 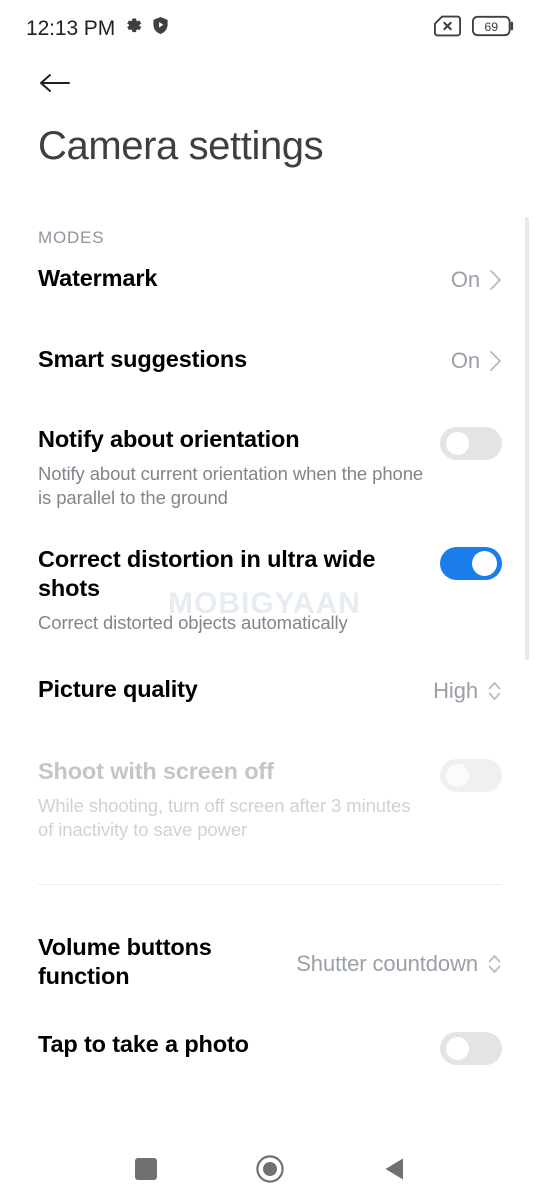 I want to click on status-clock: 12:13 PM, so click(x=71, y=28).